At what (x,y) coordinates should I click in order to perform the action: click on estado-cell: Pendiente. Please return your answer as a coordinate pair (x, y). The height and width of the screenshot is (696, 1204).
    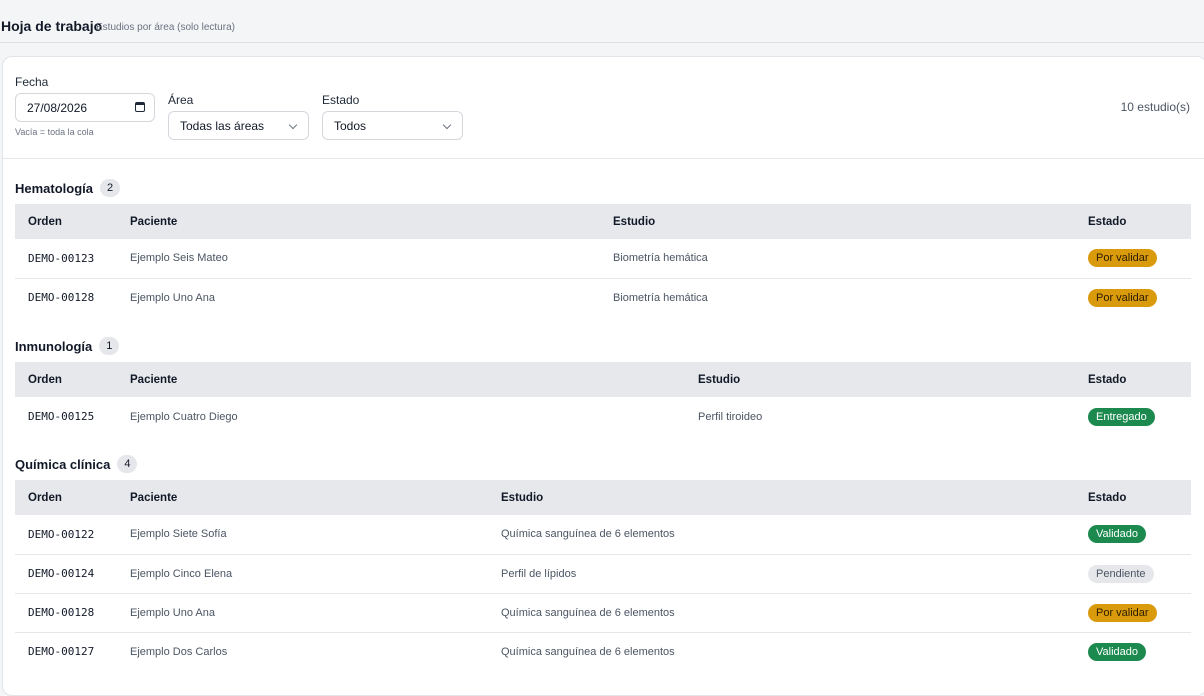
    Looking at the image, I should click on (1133, 573).